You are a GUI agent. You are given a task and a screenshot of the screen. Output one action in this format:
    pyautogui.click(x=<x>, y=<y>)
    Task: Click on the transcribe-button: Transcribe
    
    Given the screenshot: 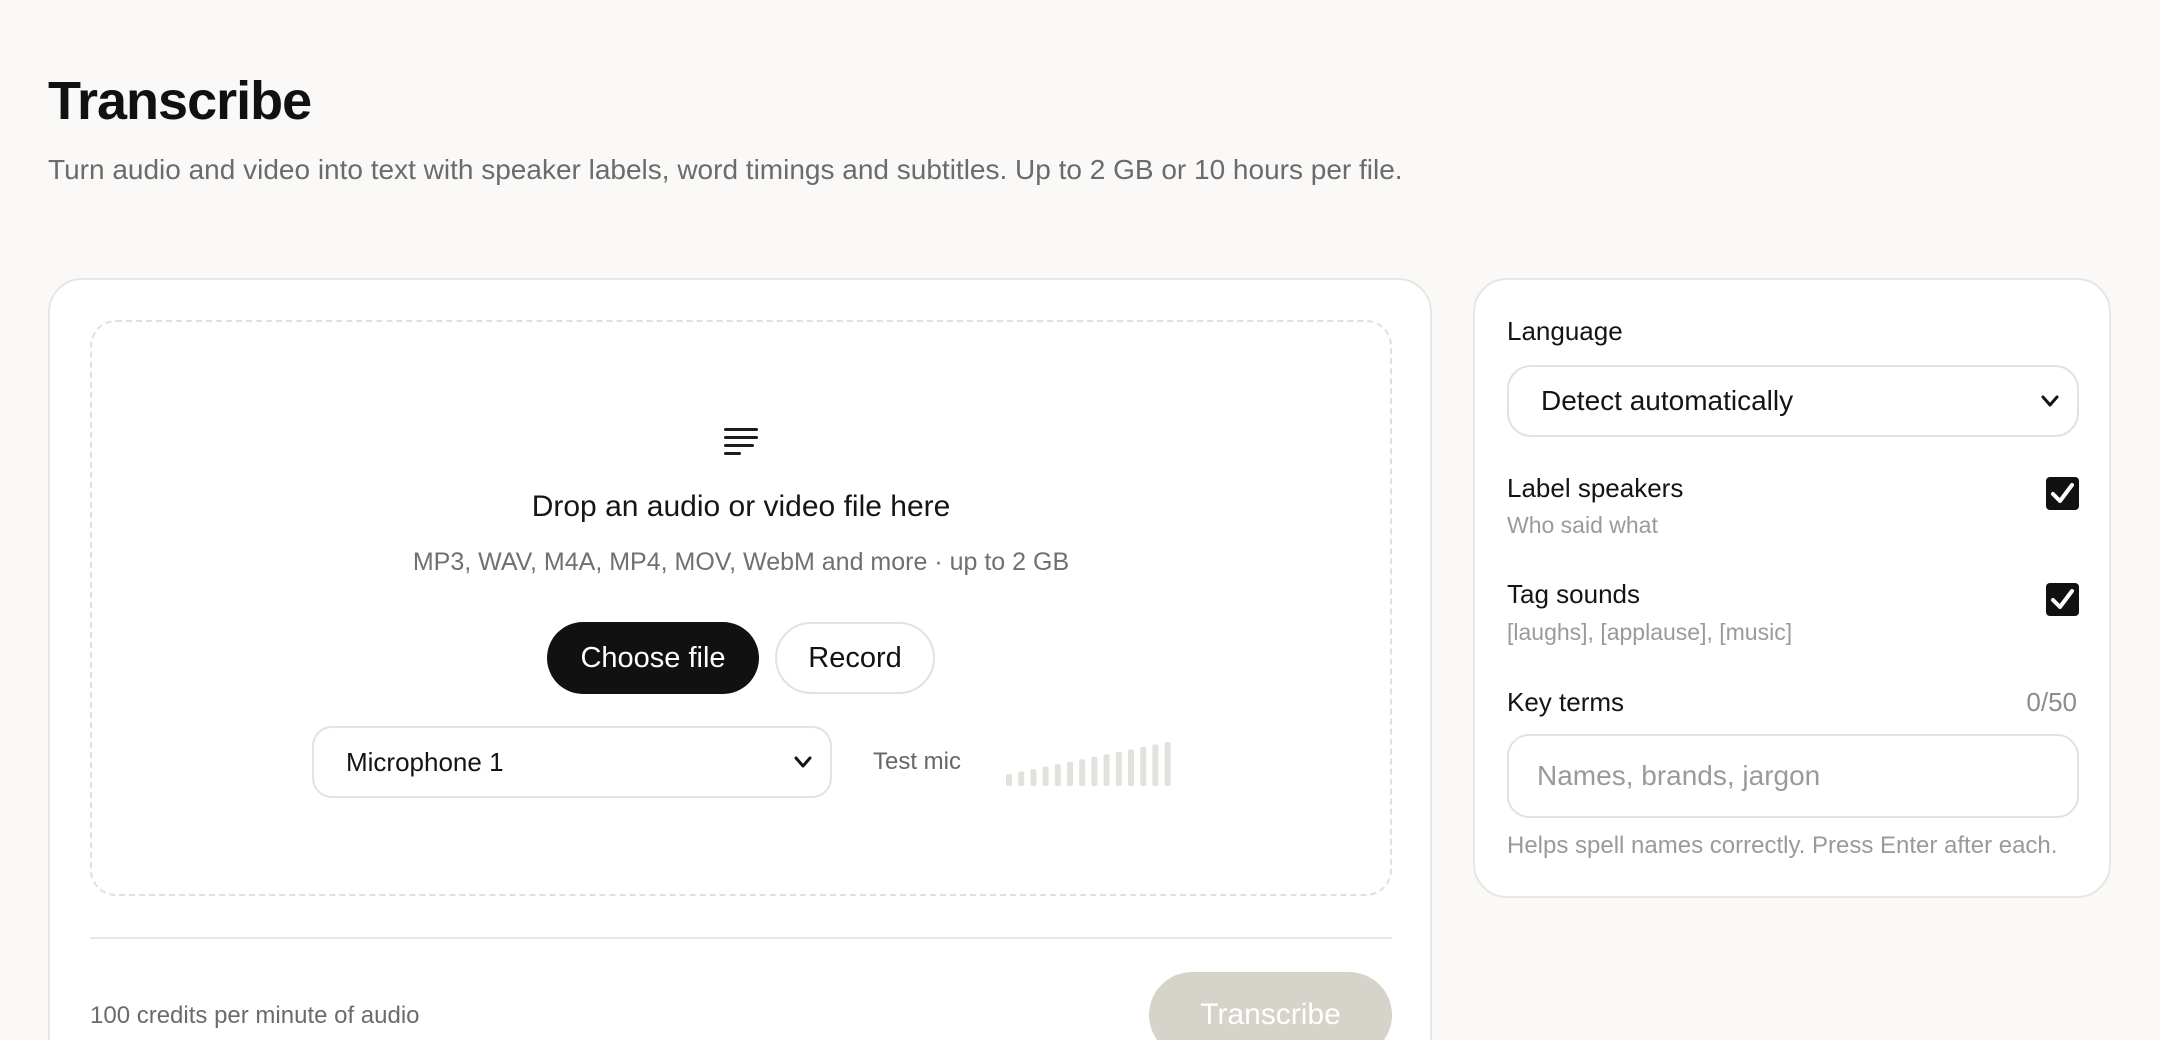 What is the action you would take?
    pyautogui.click(x=1270, y=1006)
    